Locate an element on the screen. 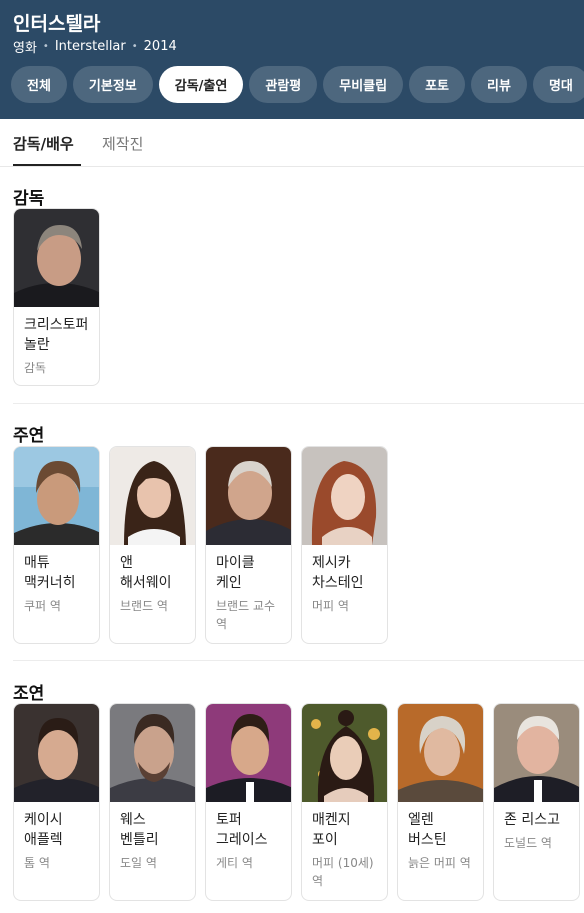  person-name: 앤 해서웨이 is located at coordinates (146, 573).